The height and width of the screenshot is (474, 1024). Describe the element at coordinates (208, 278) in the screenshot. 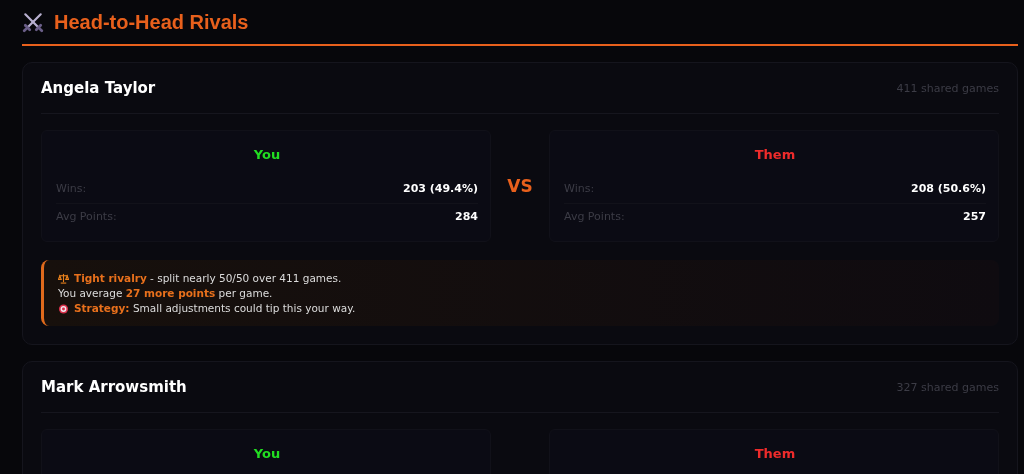

I see `insight-text: Tight rivalry - split nearly 50/50 over 411 games.` at that location.